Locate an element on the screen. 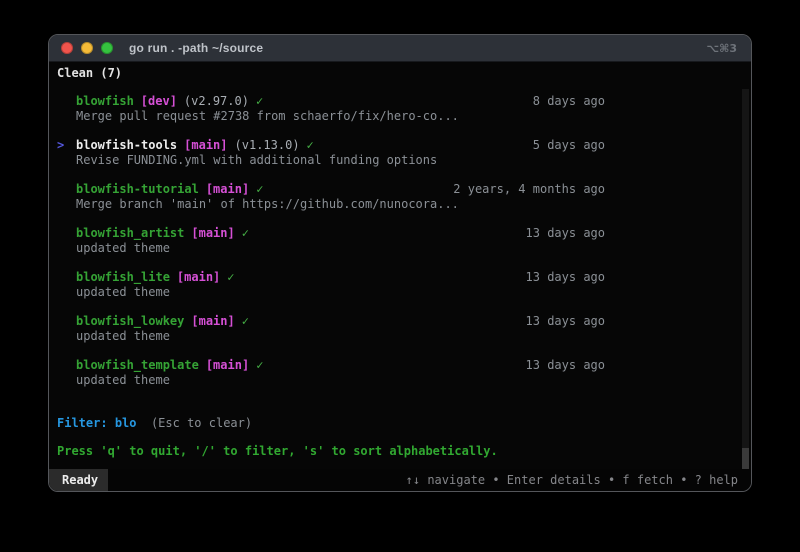  filter-clear-hint: (Esc to clear) is located at coordinates (201, 423).